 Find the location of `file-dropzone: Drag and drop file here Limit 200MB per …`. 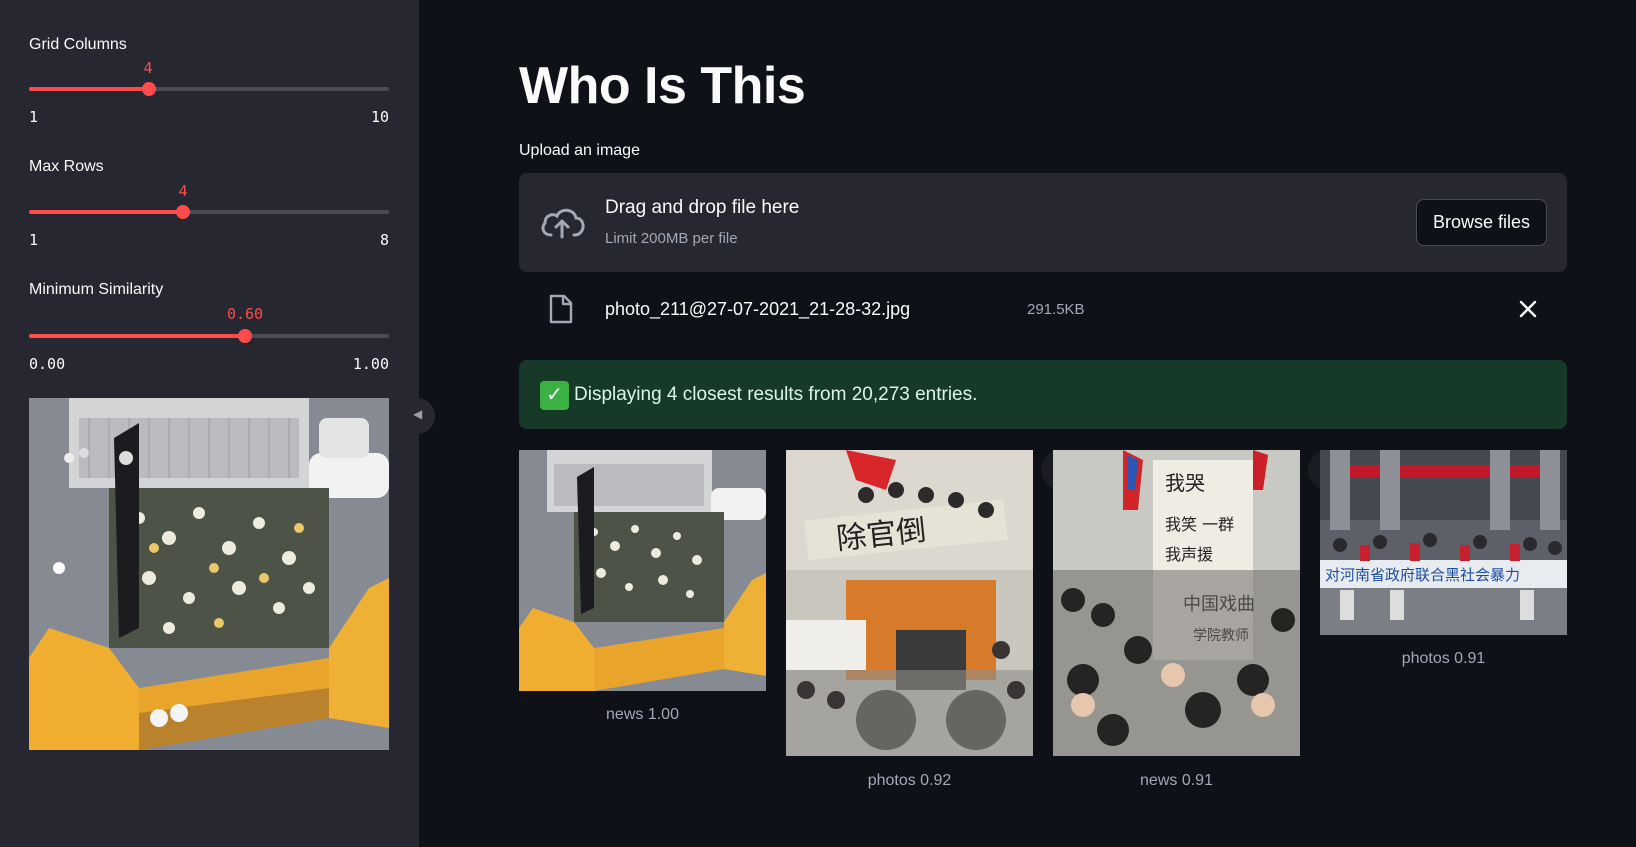

file-dropzone: Drag and drop file here Limit 200MB per … is located at coordinates (1043, 222).